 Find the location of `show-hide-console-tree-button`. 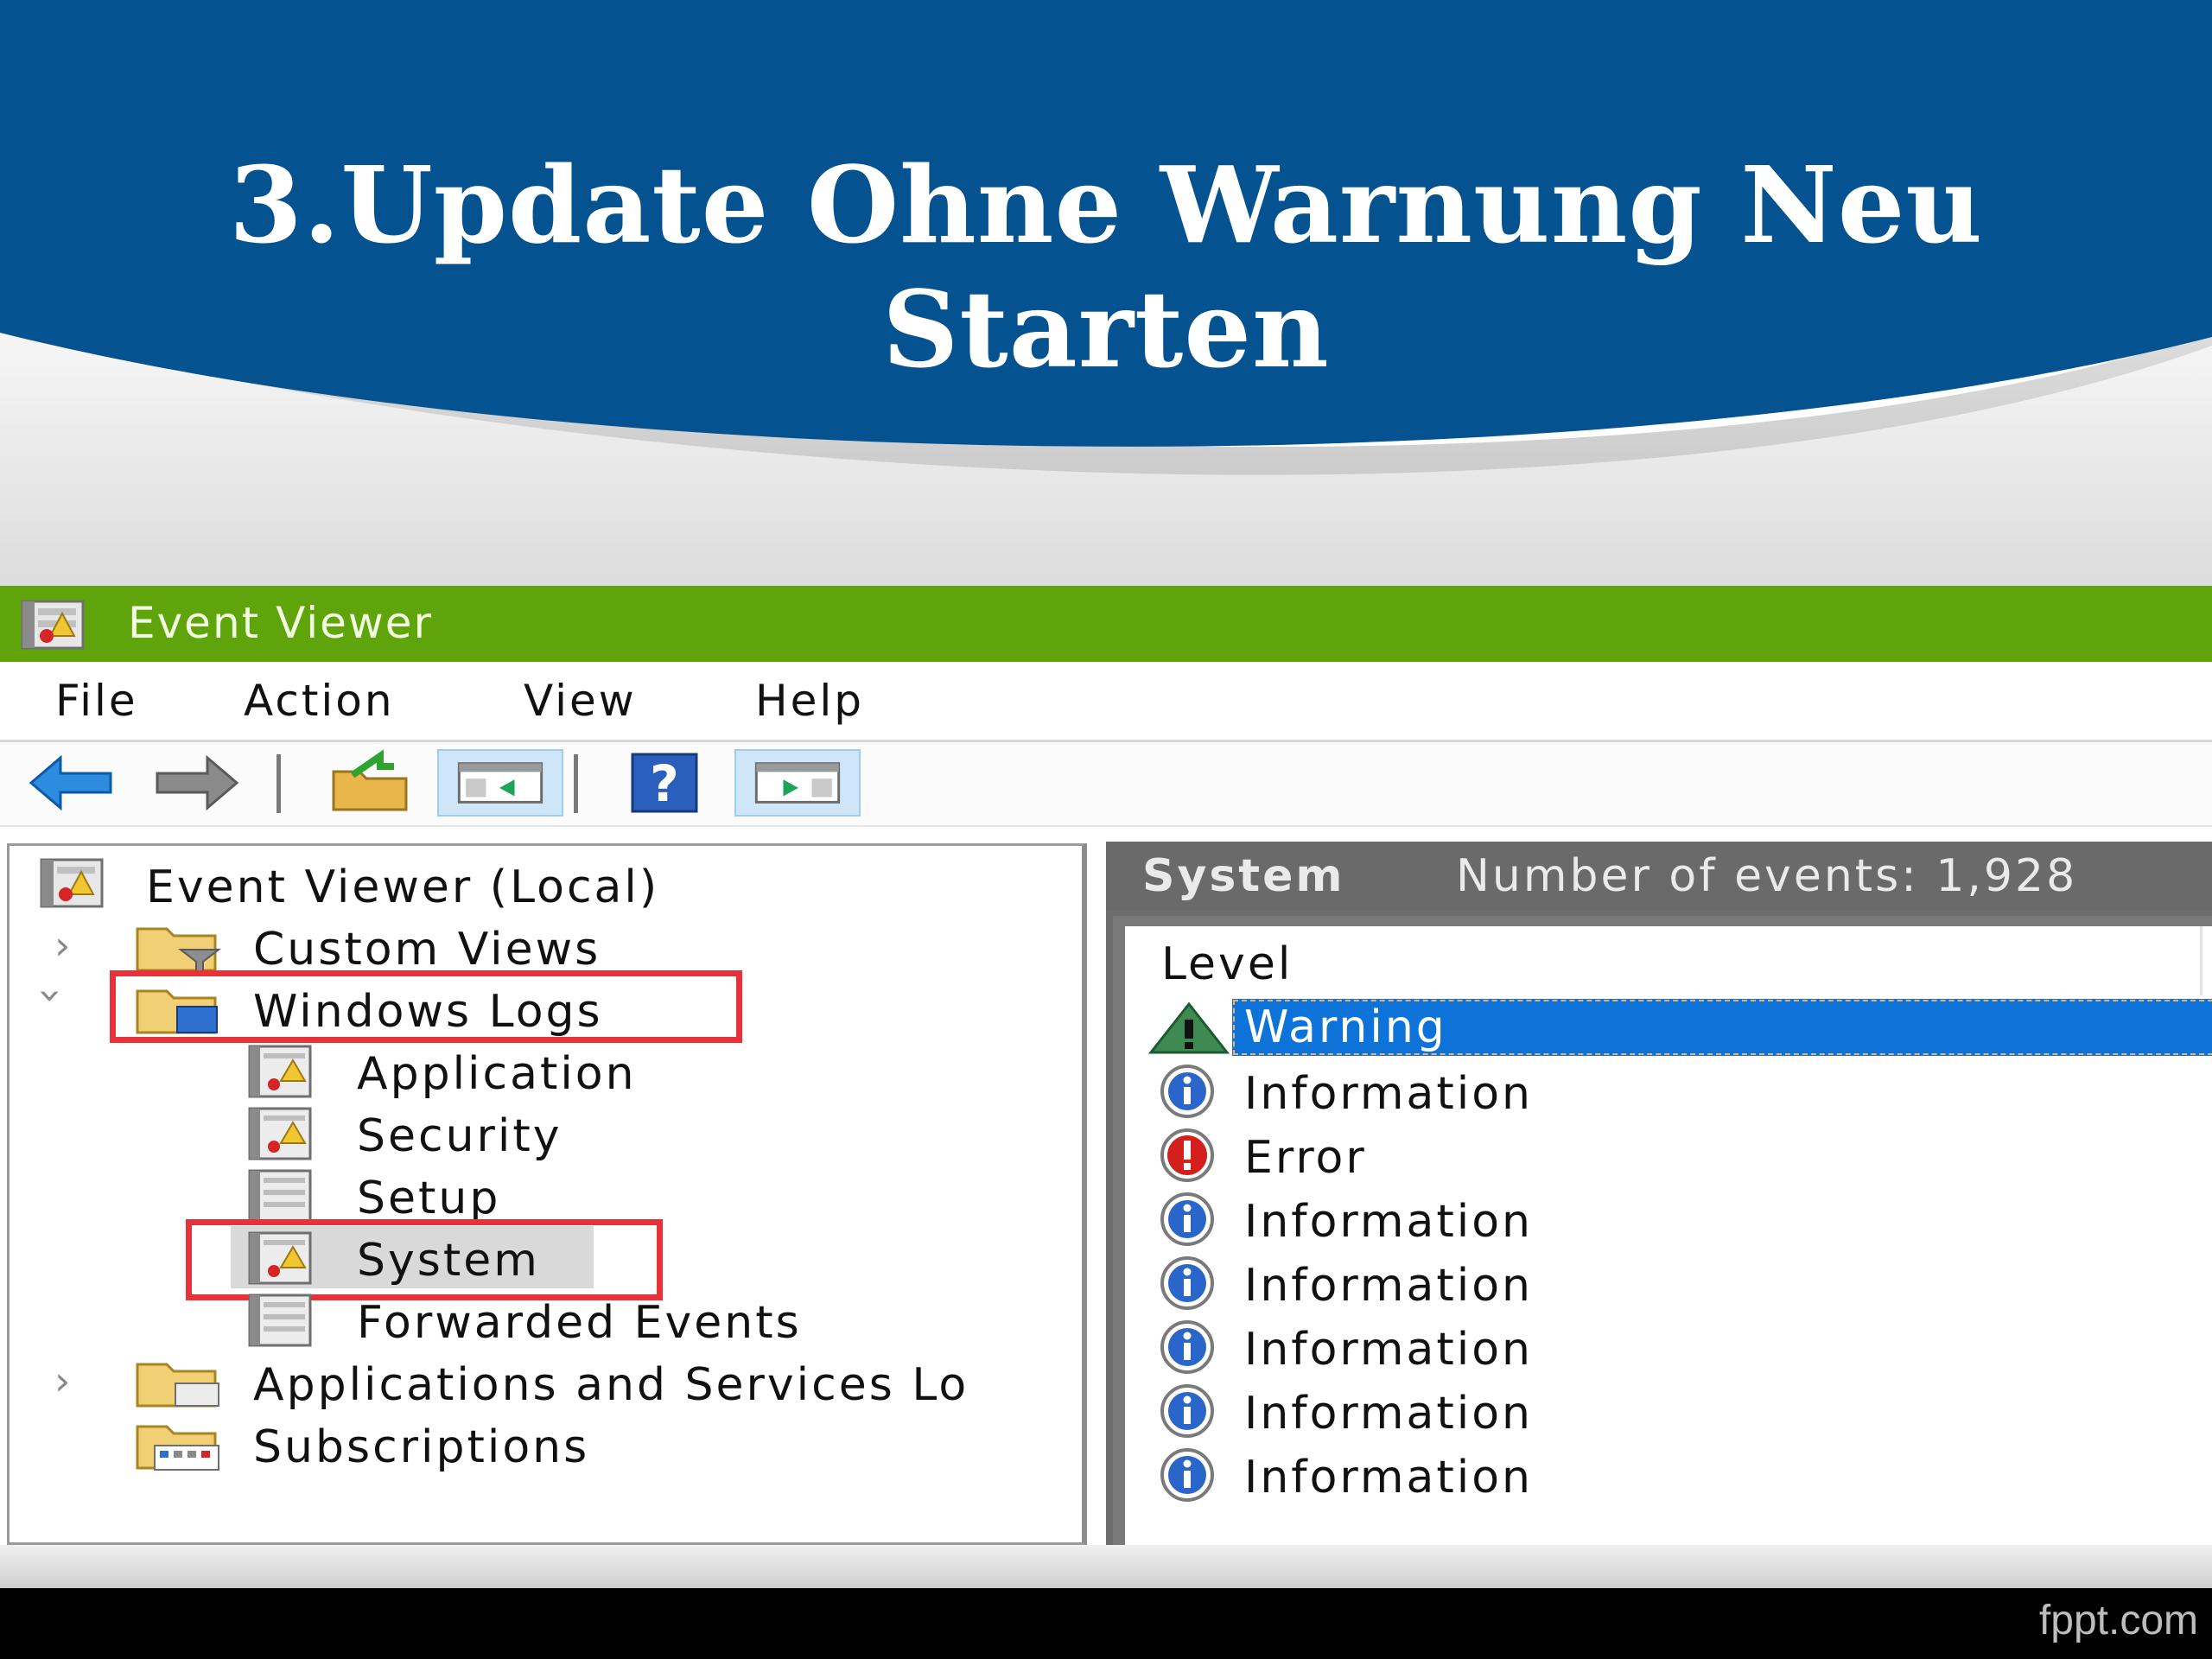

show-hide-console-tree-button is located at coordinates (500, 783).